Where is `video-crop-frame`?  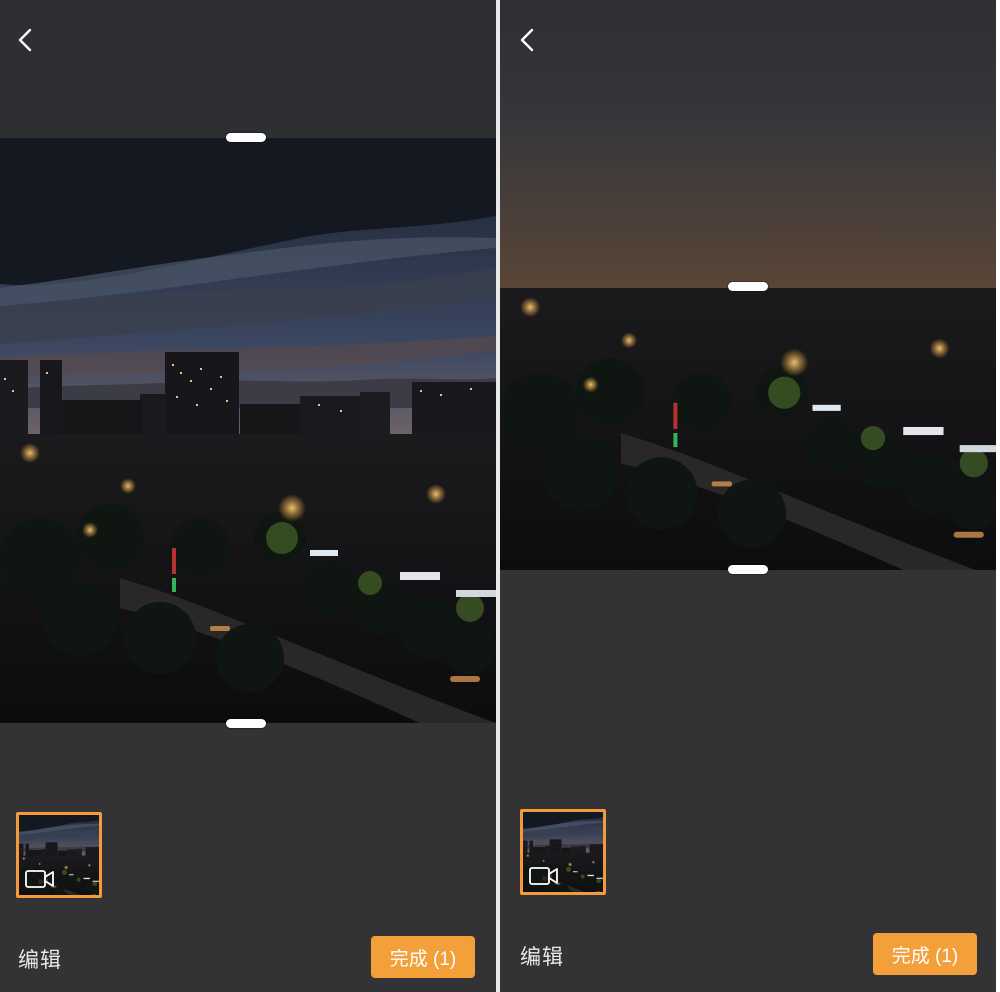
video-crop-frame is located at coordinates (748, 429).